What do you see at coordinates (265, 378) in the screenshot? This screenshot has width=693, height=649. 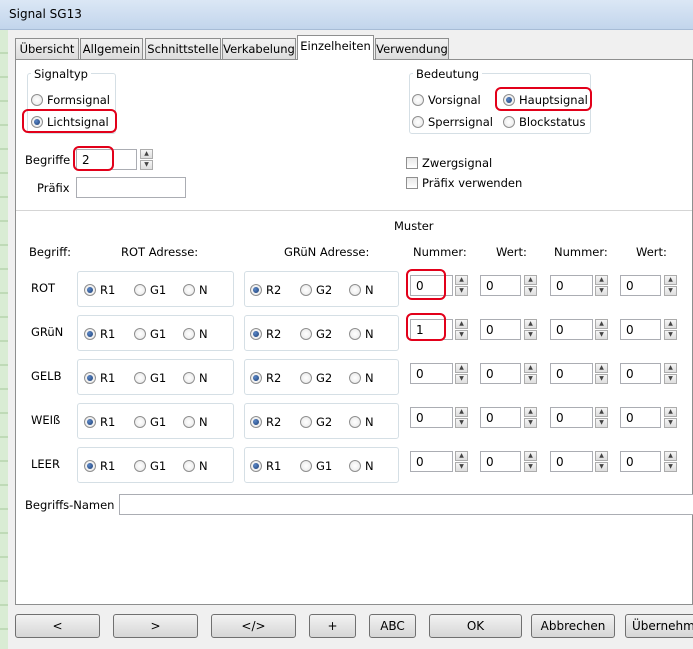 I see `row-2-gruen-r2: R2` at bounding box center [265, 378].